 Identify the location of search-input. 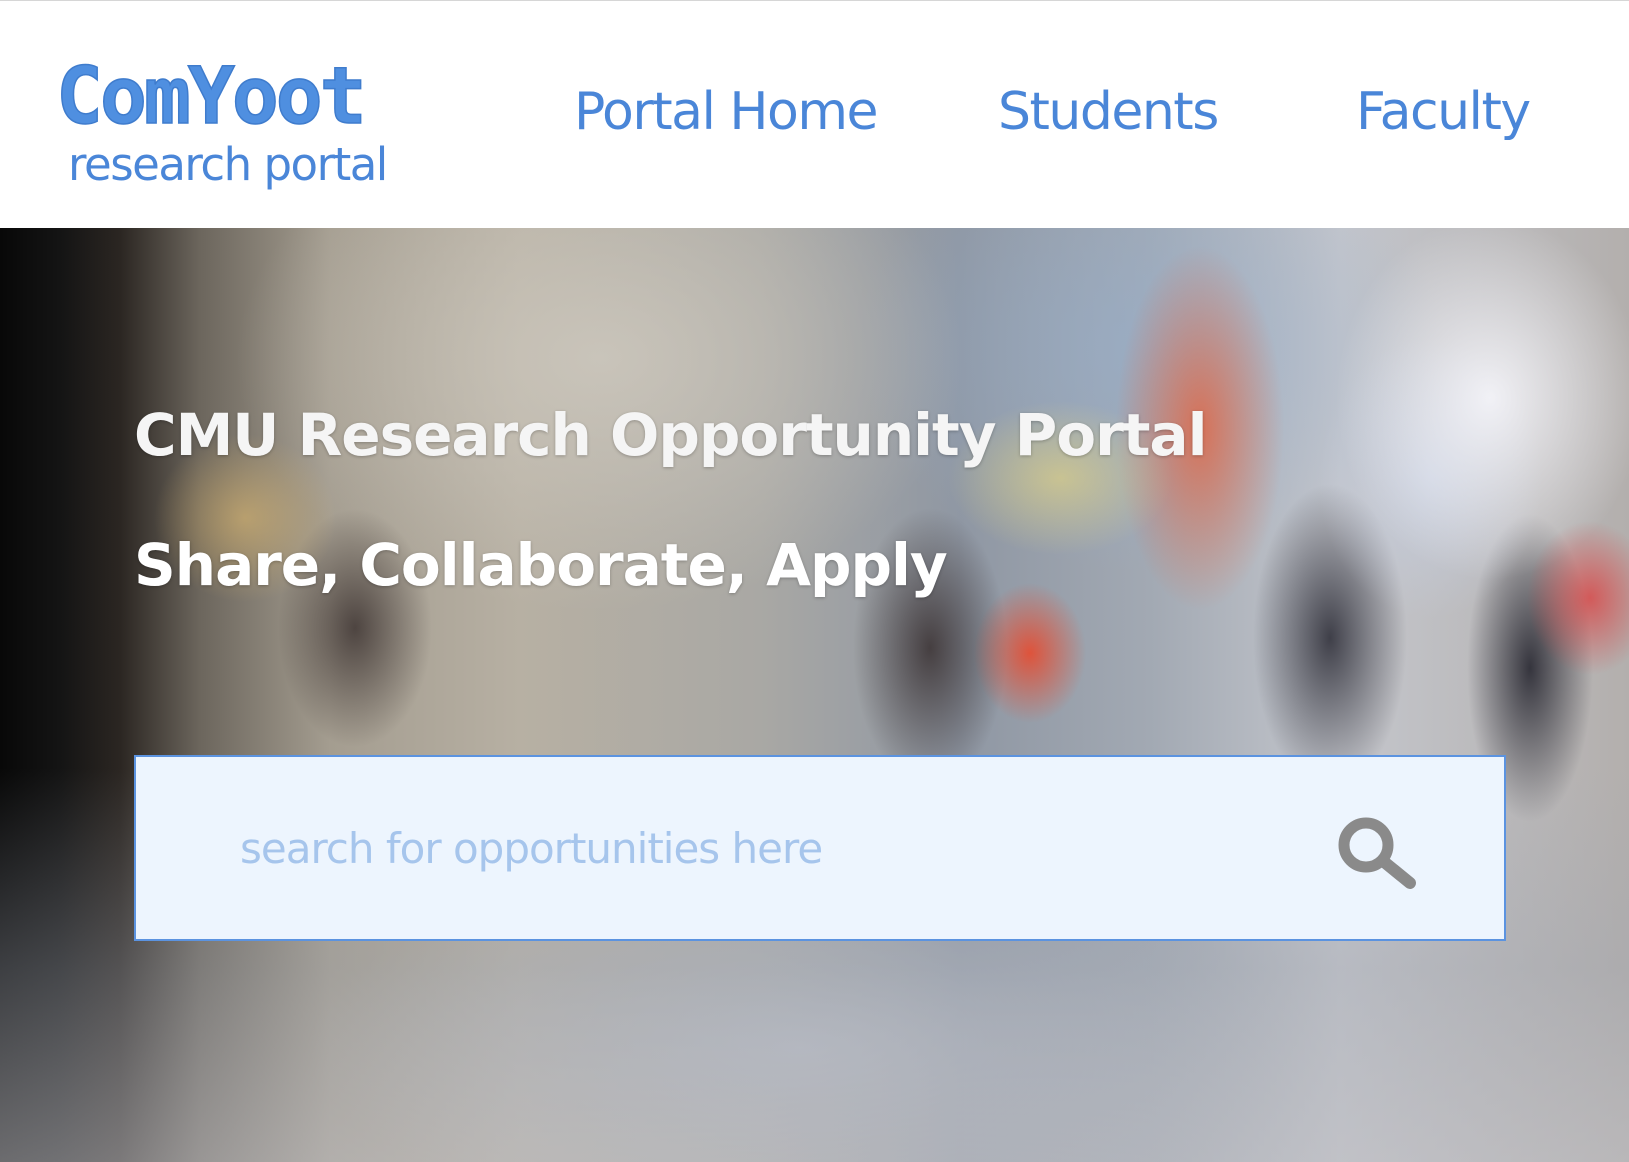
(770, 848).